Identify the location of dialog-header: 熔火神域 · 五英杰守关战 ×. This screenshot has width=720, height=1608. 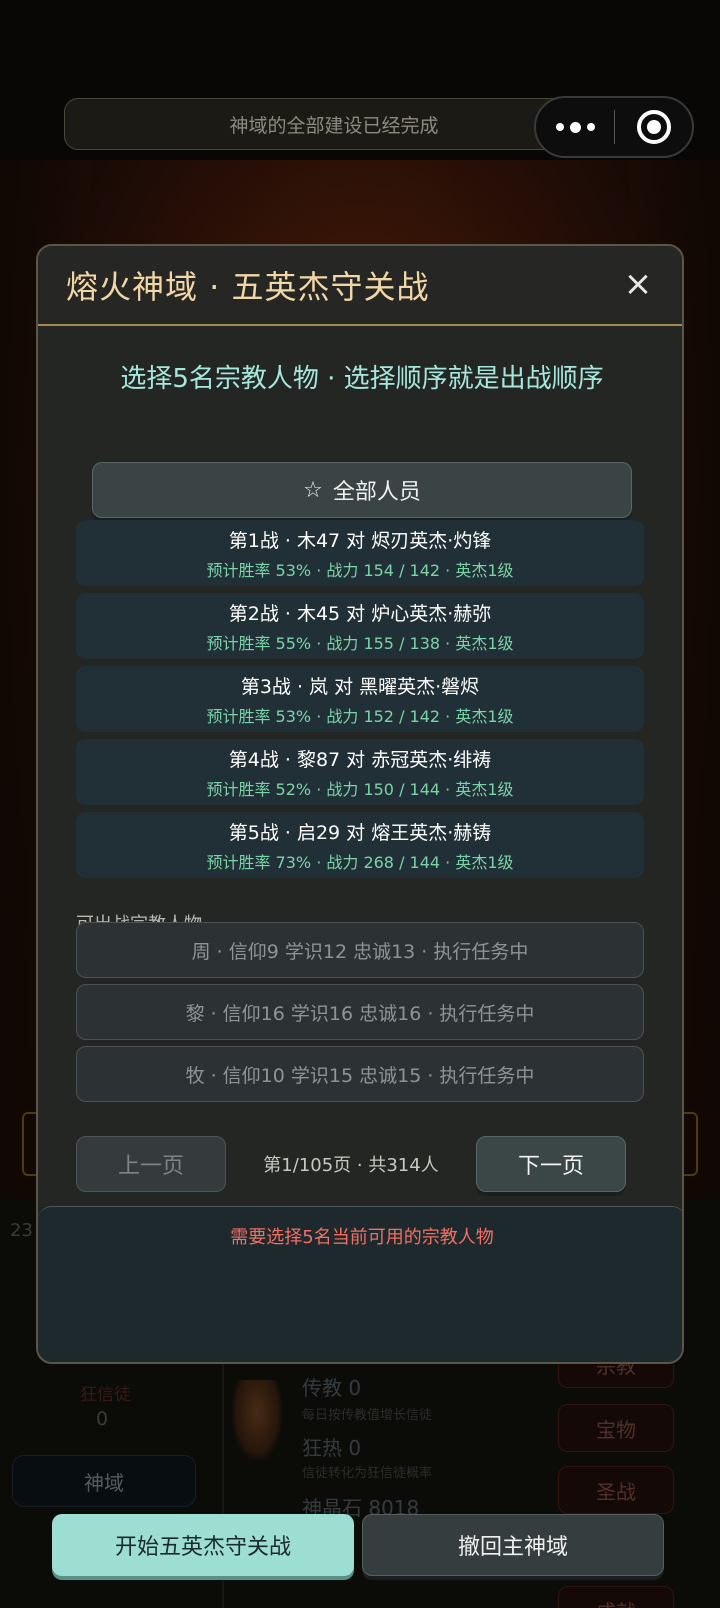
(360, 286).